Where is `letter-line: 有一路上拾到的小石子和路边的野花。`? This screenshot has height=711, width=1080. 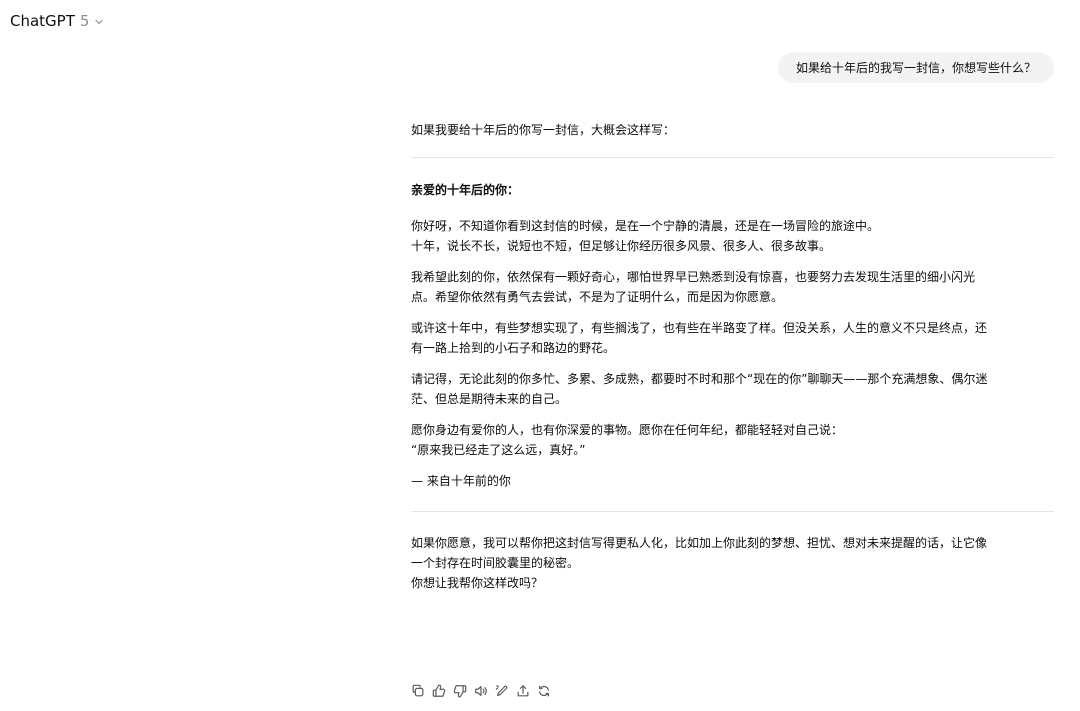 letter-line: 有一路上拾到的小石子和路边的野花。 is located at coordinates (513, 348).